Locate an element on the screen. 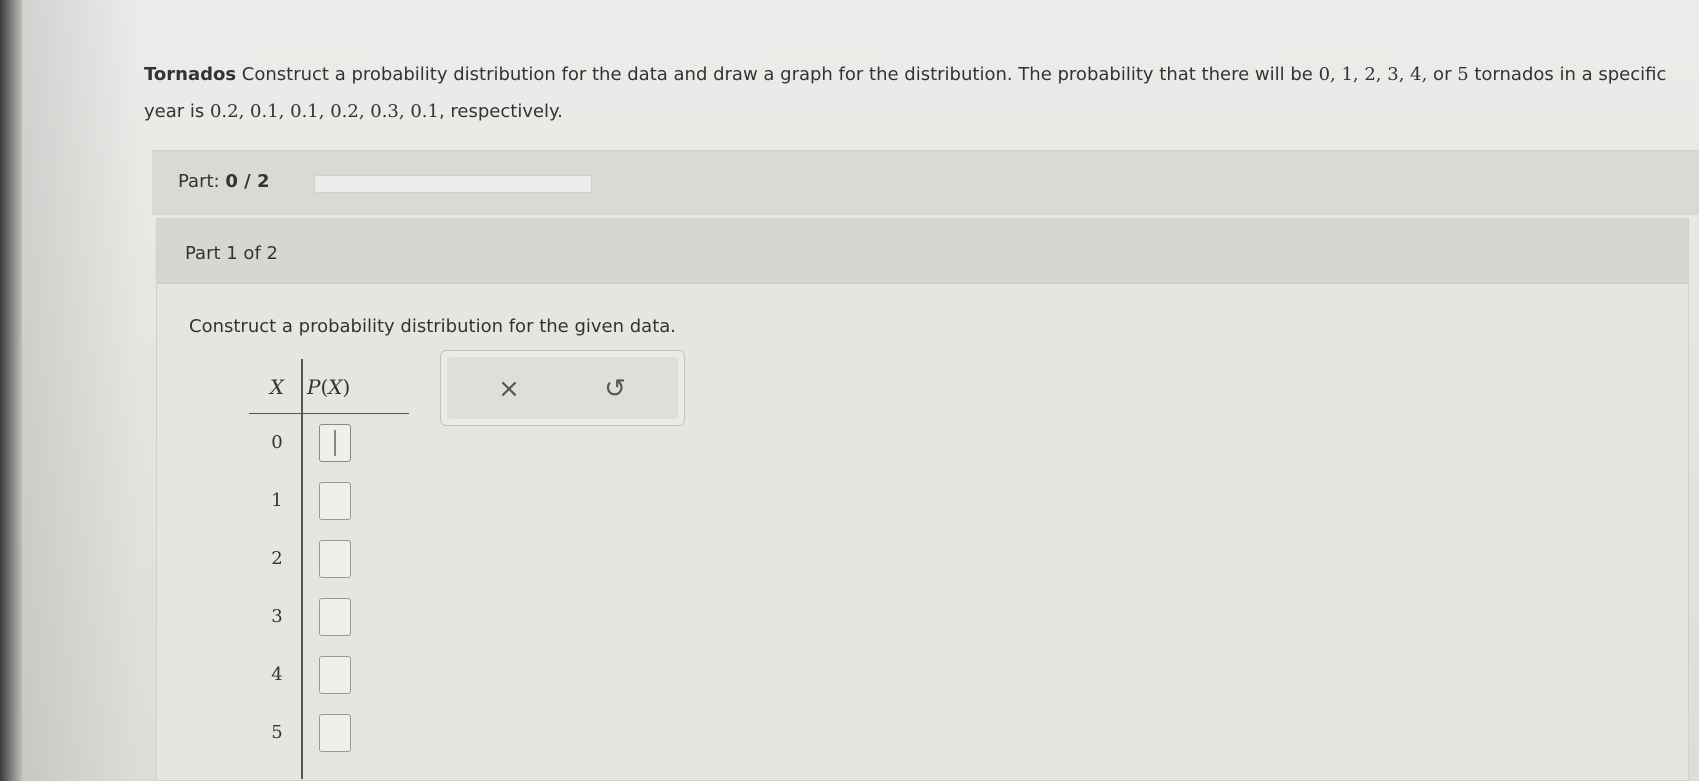 This screenshot has width=1699, height=781. screen-shade is located at coordinates (82, 390).